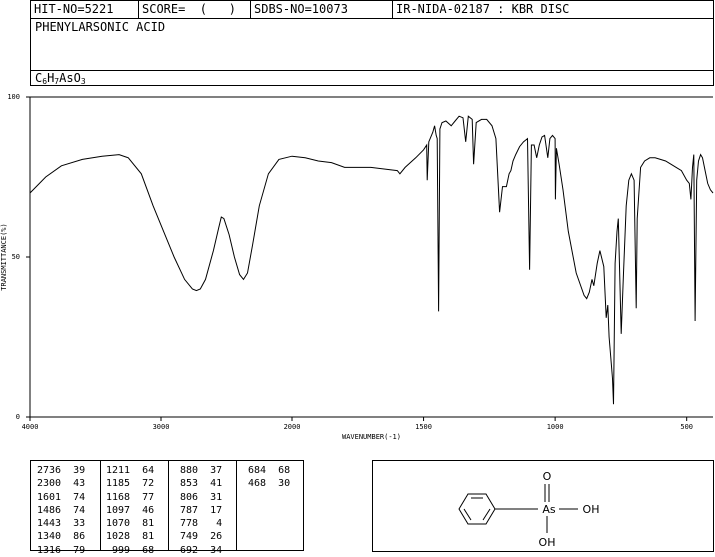 This screenshot has height=557, width=715. What do you see at coordinates (547, 542) in the screenshot?
I see `hydroxyl-label-bottom: OH` at bounding box center [547, 542].